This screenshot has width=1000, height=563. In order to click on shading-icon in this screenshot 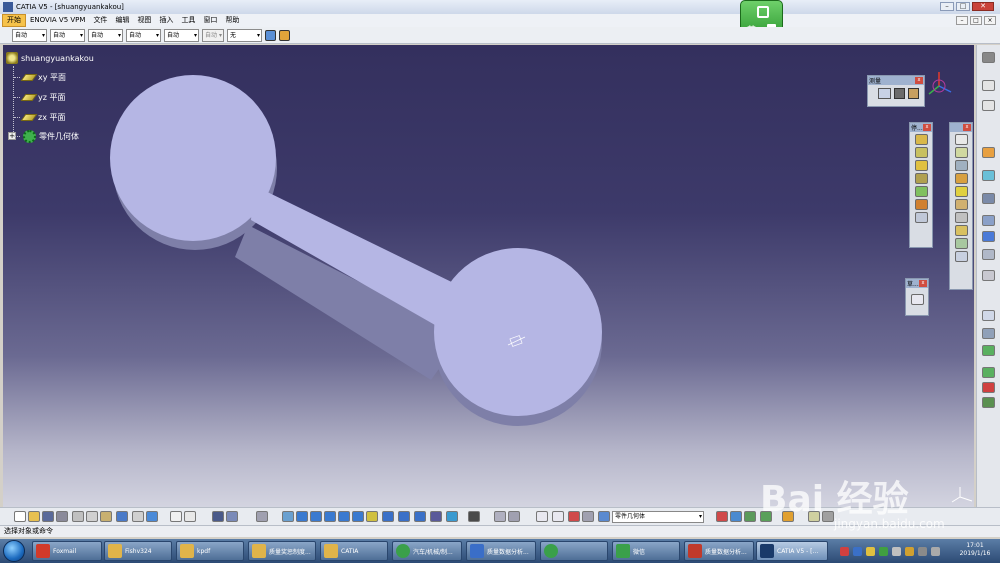, I will do `click(420, 516)`.